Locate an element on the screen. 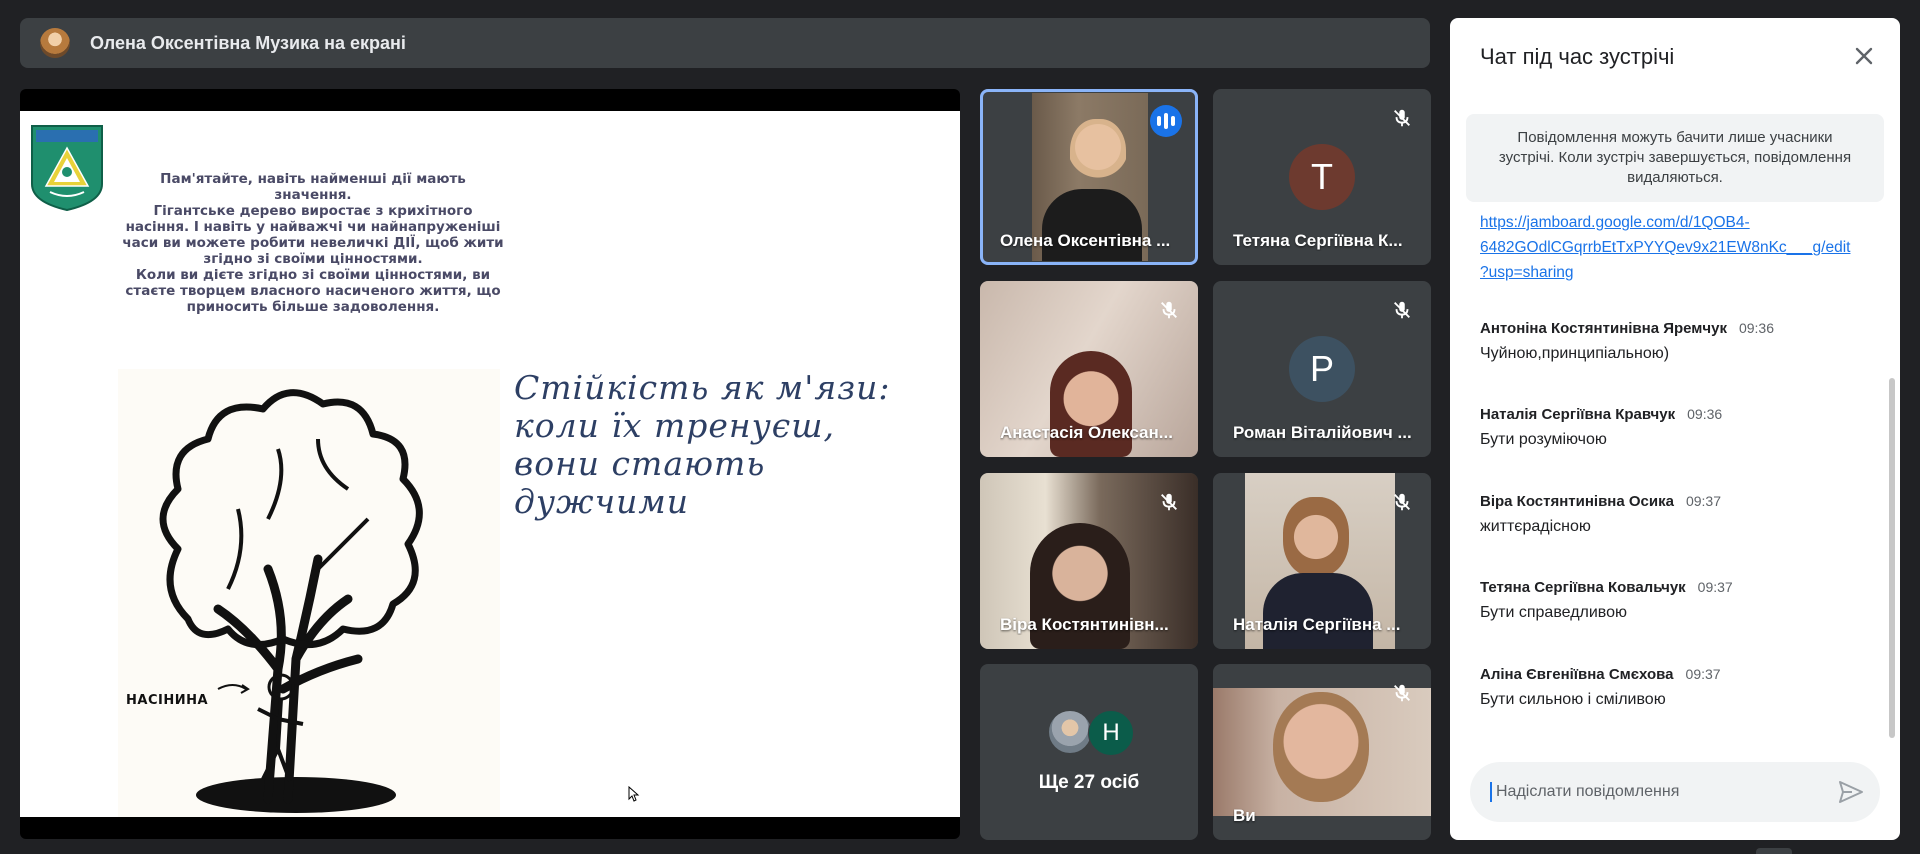 The image size is (1920, 854). message-text: життєрадісною is located at coordinates (1535, 526).